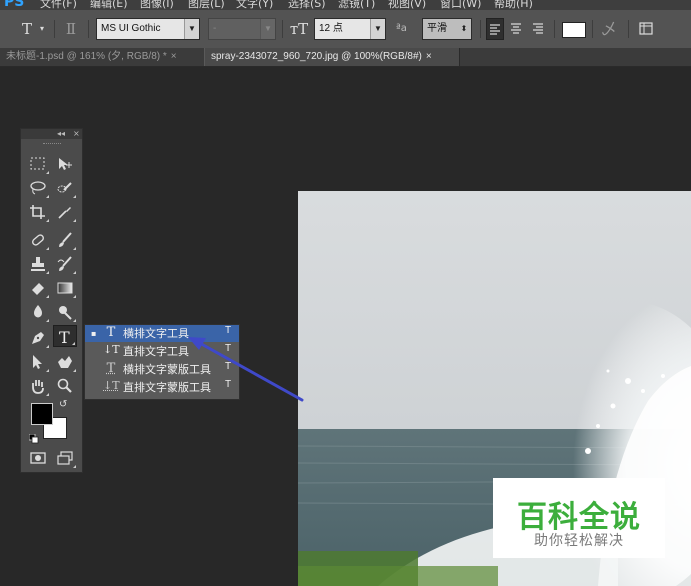 This screenshot has height=586, width=691. I want to click on font-style-select: - ▼, so click(242, 29).